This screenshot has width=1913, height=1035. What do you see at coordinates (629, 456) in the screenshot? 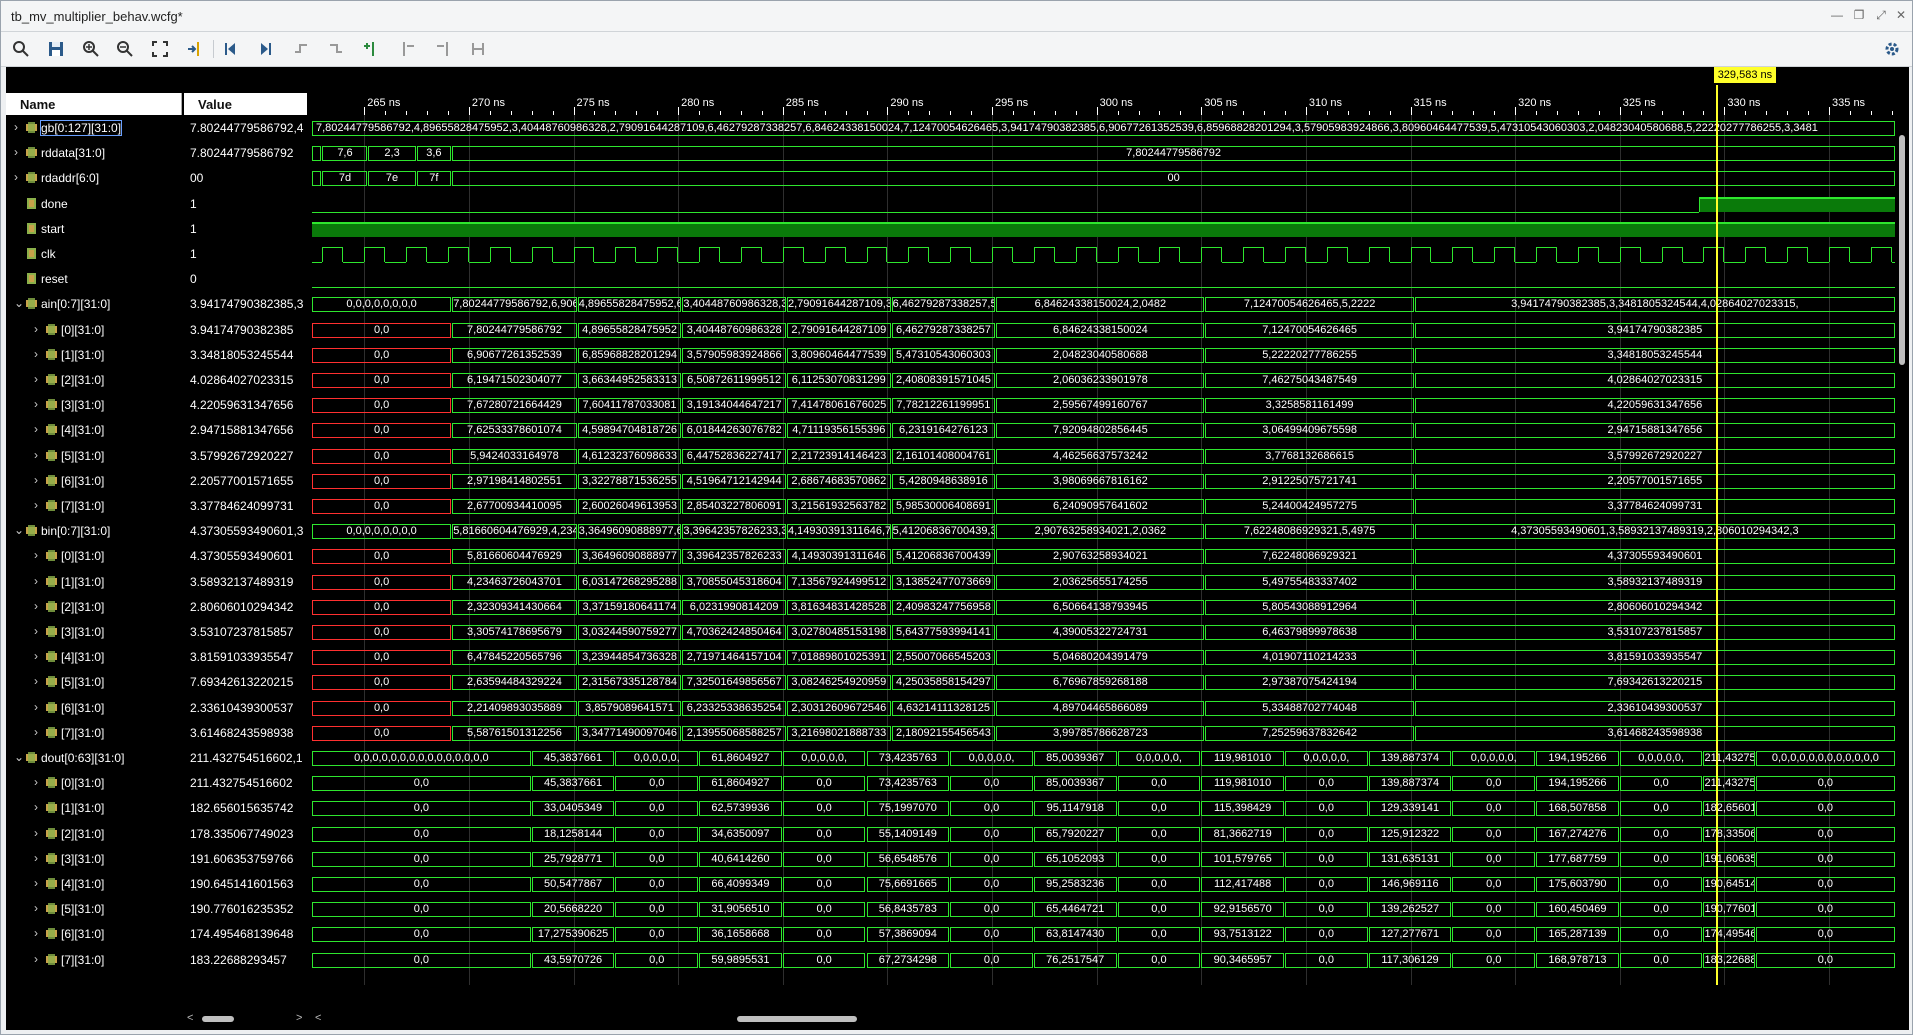
I see `bus-value-segment: 4,61232376098633` at bounding box center [629, 456].